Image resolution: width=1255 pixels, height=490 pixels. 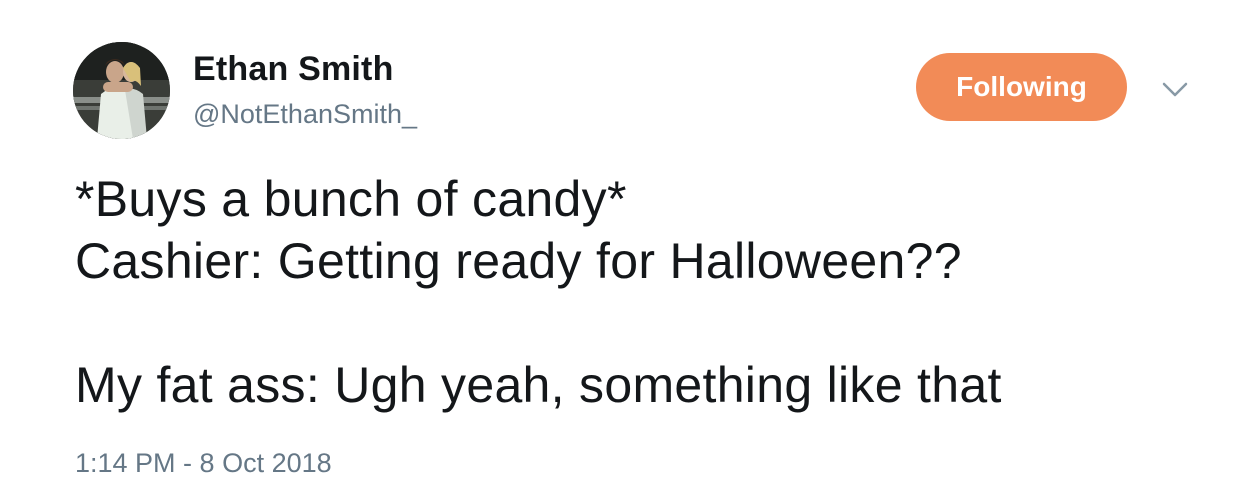 What do you see at coordinates (293, 69) in the screenshot?
I see `display-name: Ethan Smith` at bounding box center [293, 69].